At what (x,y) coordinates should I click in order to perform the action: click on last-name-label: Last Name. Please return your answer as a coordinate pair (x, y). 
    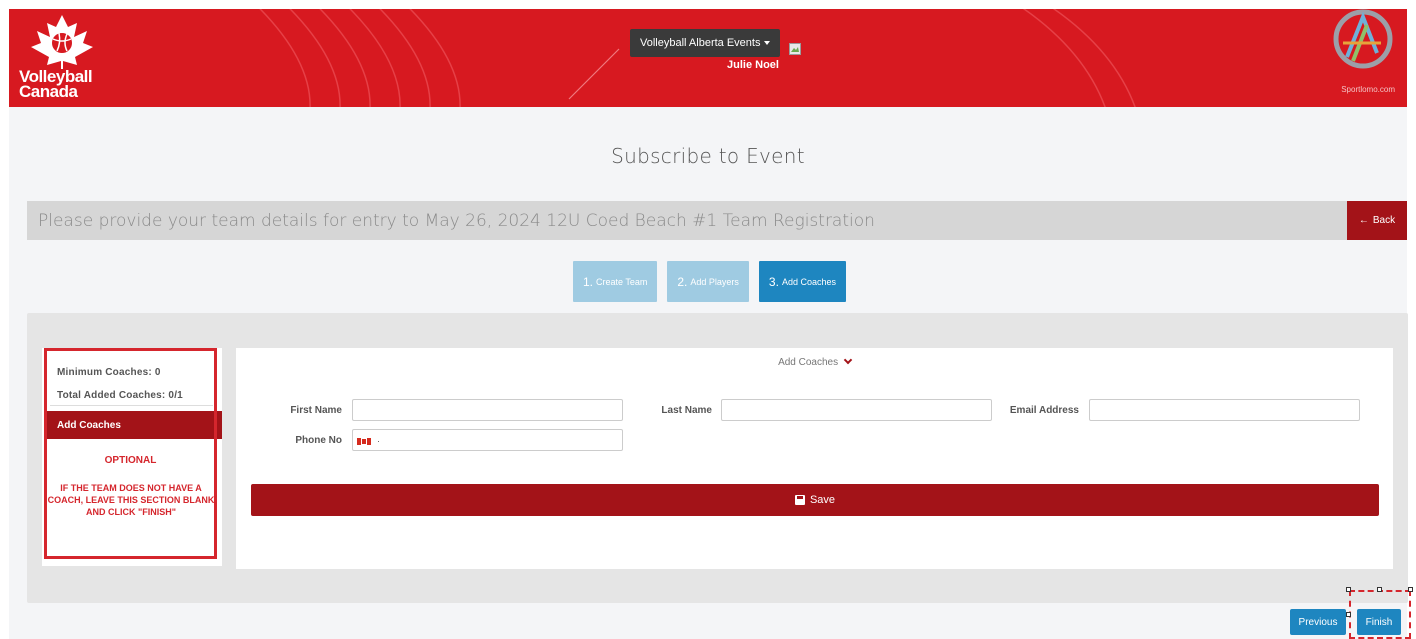
    Looking at the image, I should click on (686, 410).